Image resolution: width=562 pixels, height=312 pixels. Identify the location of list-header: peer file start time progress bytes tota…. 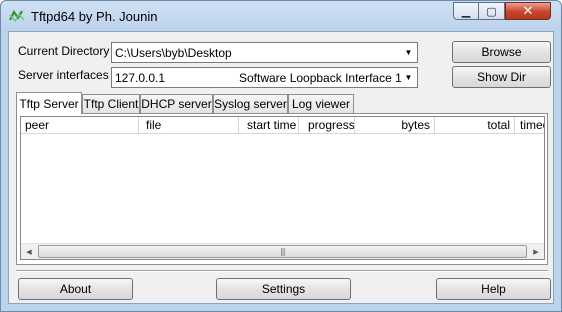
(282, 125).